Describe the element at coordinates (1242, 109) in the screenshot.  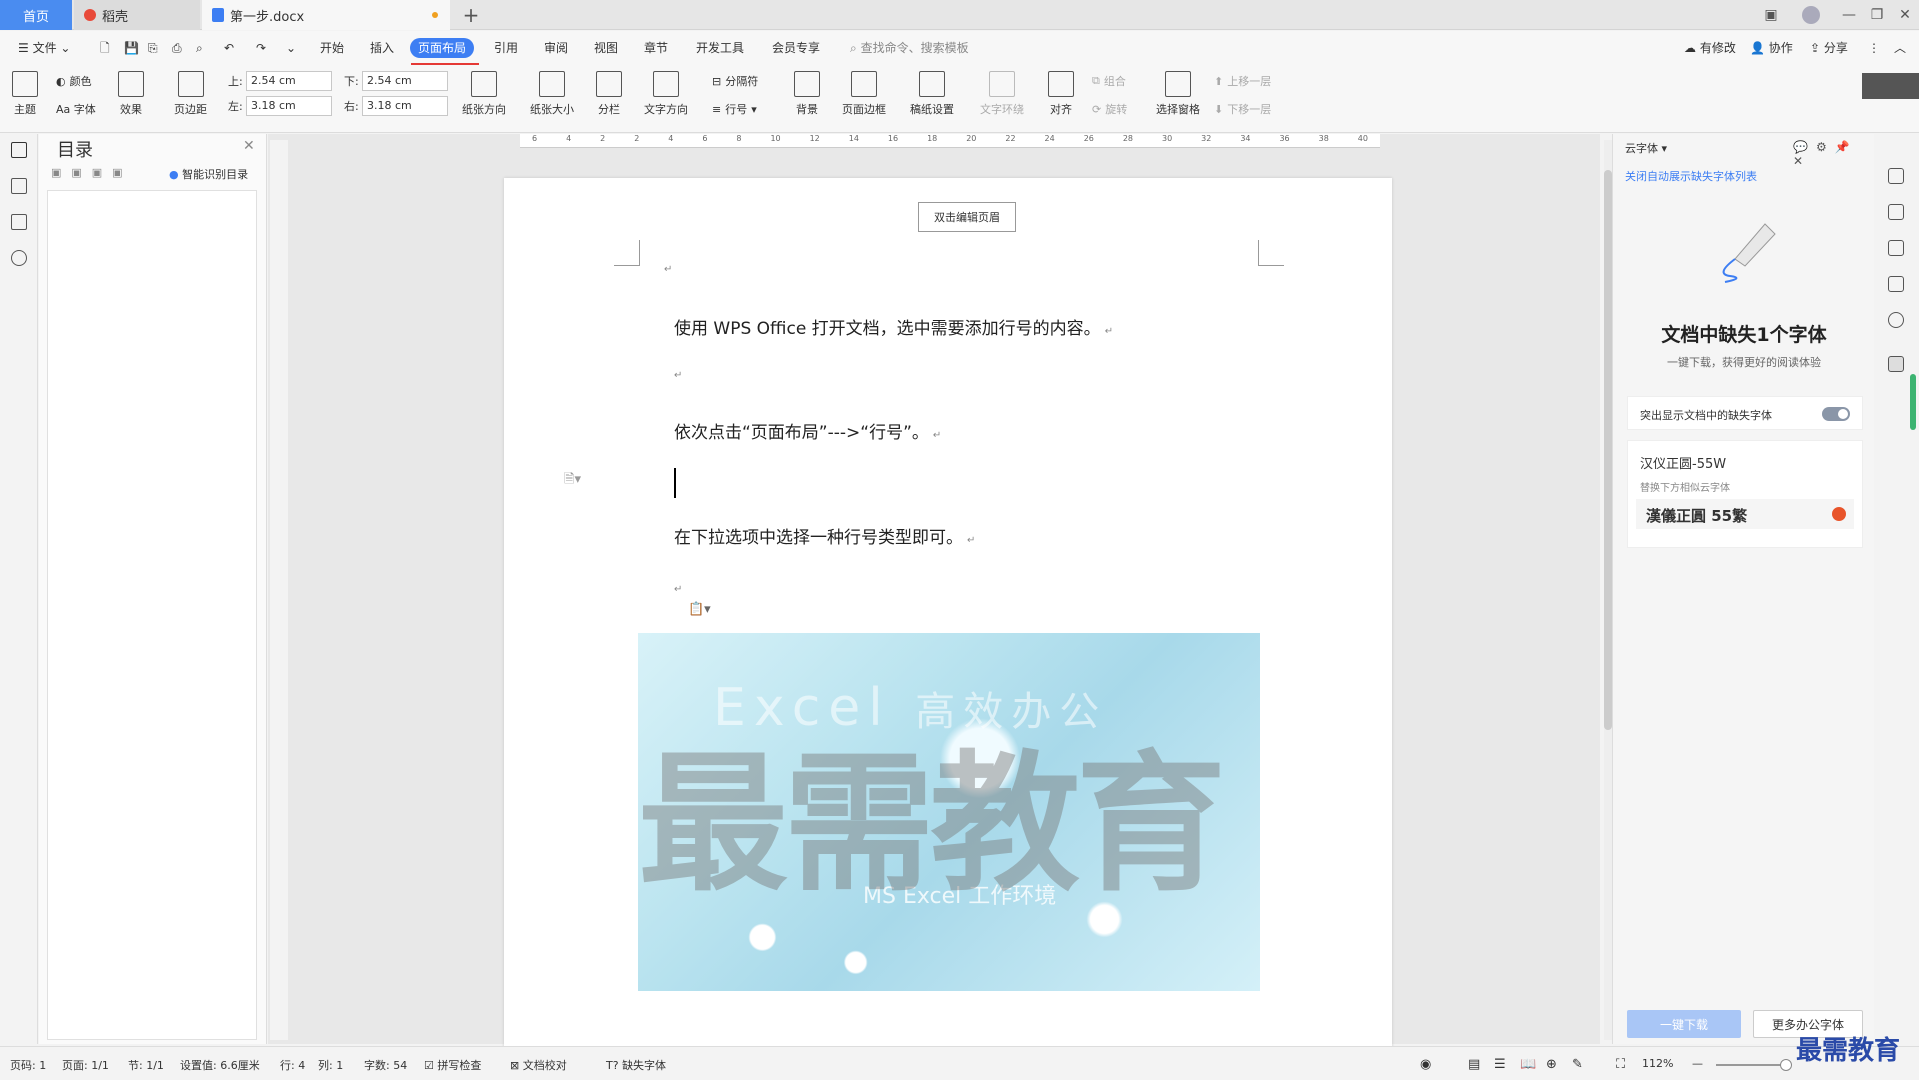
I see `send-backward-button: ⬇ 下移一层` at that location.